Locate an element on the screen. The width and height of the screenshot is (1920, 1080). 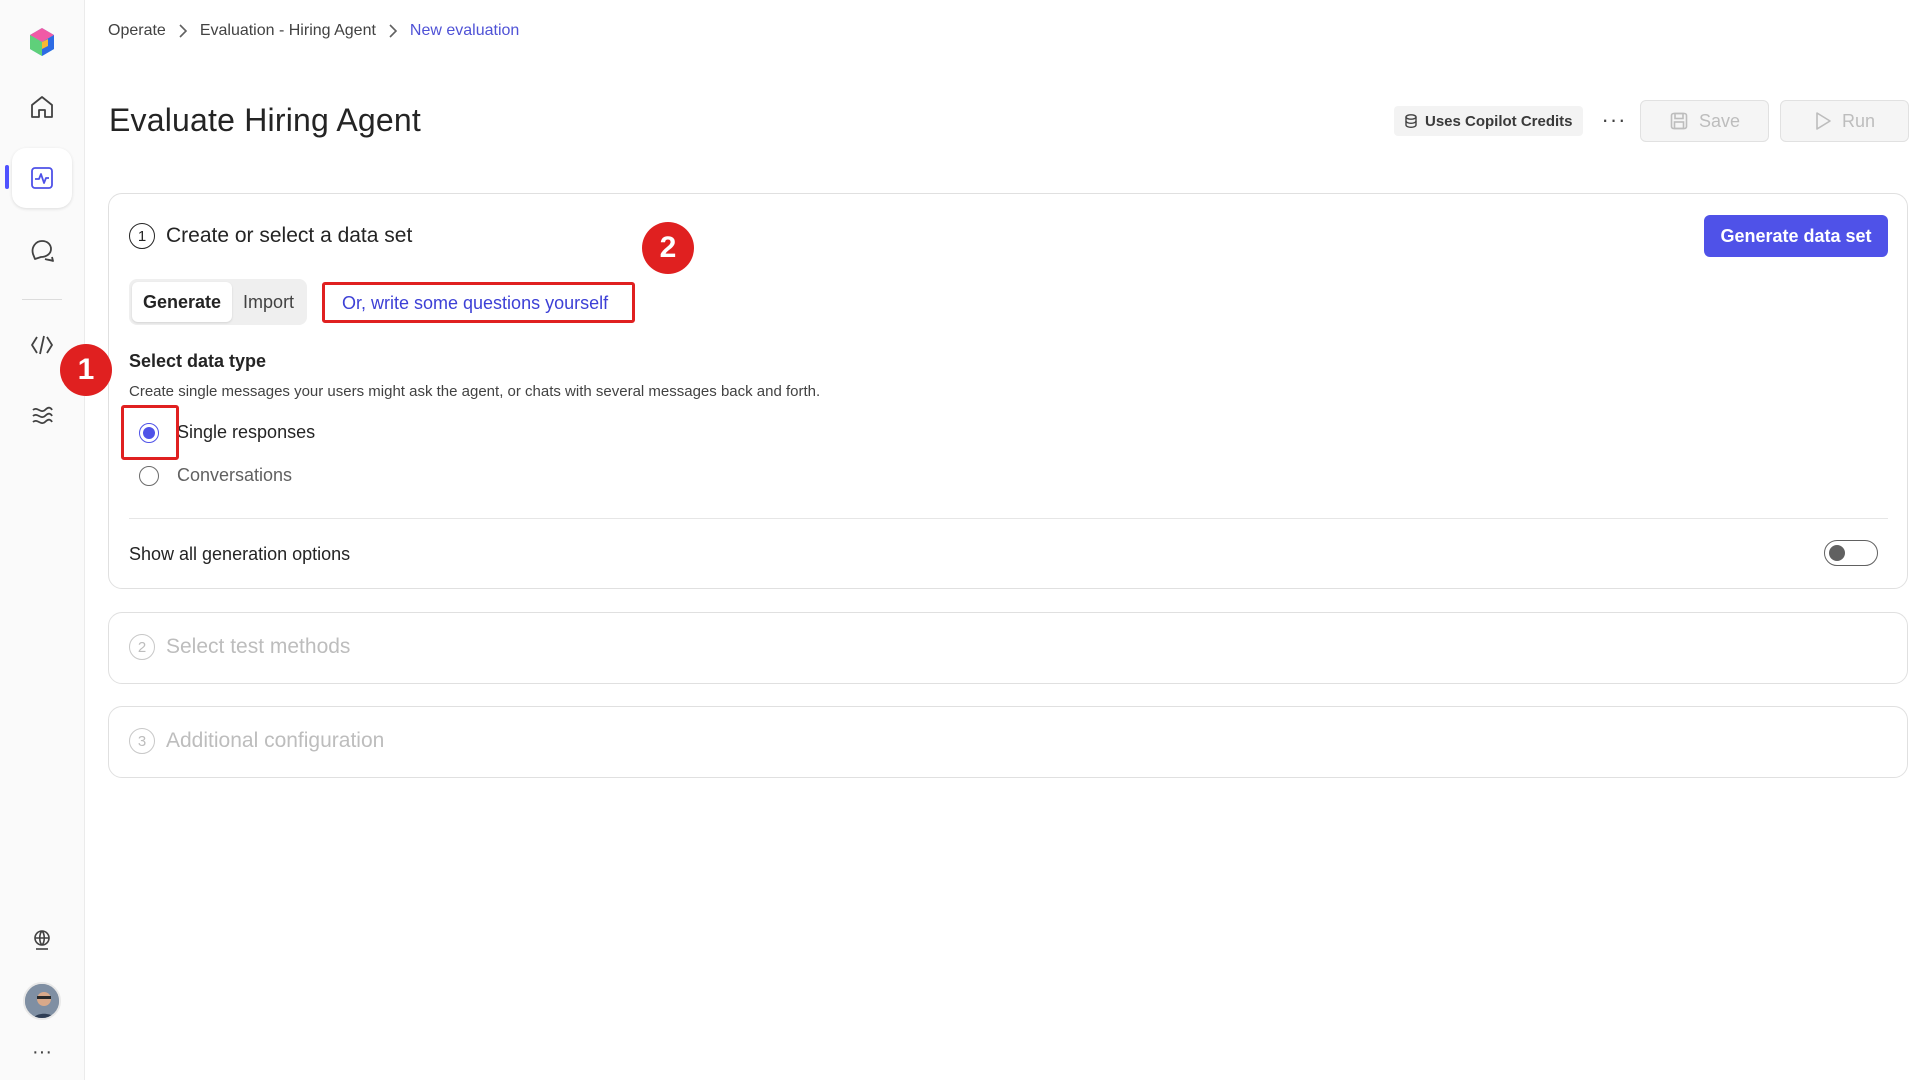
step3-title: Additional configuration is located at coordinates (275, 740).